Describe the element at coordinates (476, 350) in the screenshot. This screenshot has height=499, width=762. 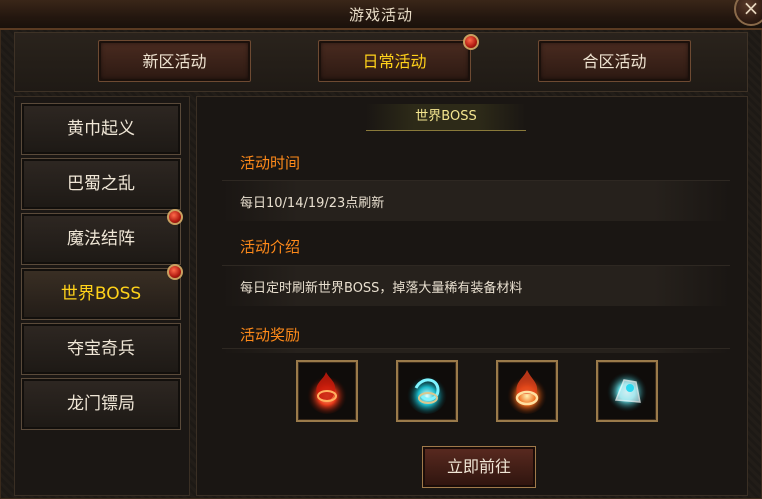
I see `reward-divider` at that location.